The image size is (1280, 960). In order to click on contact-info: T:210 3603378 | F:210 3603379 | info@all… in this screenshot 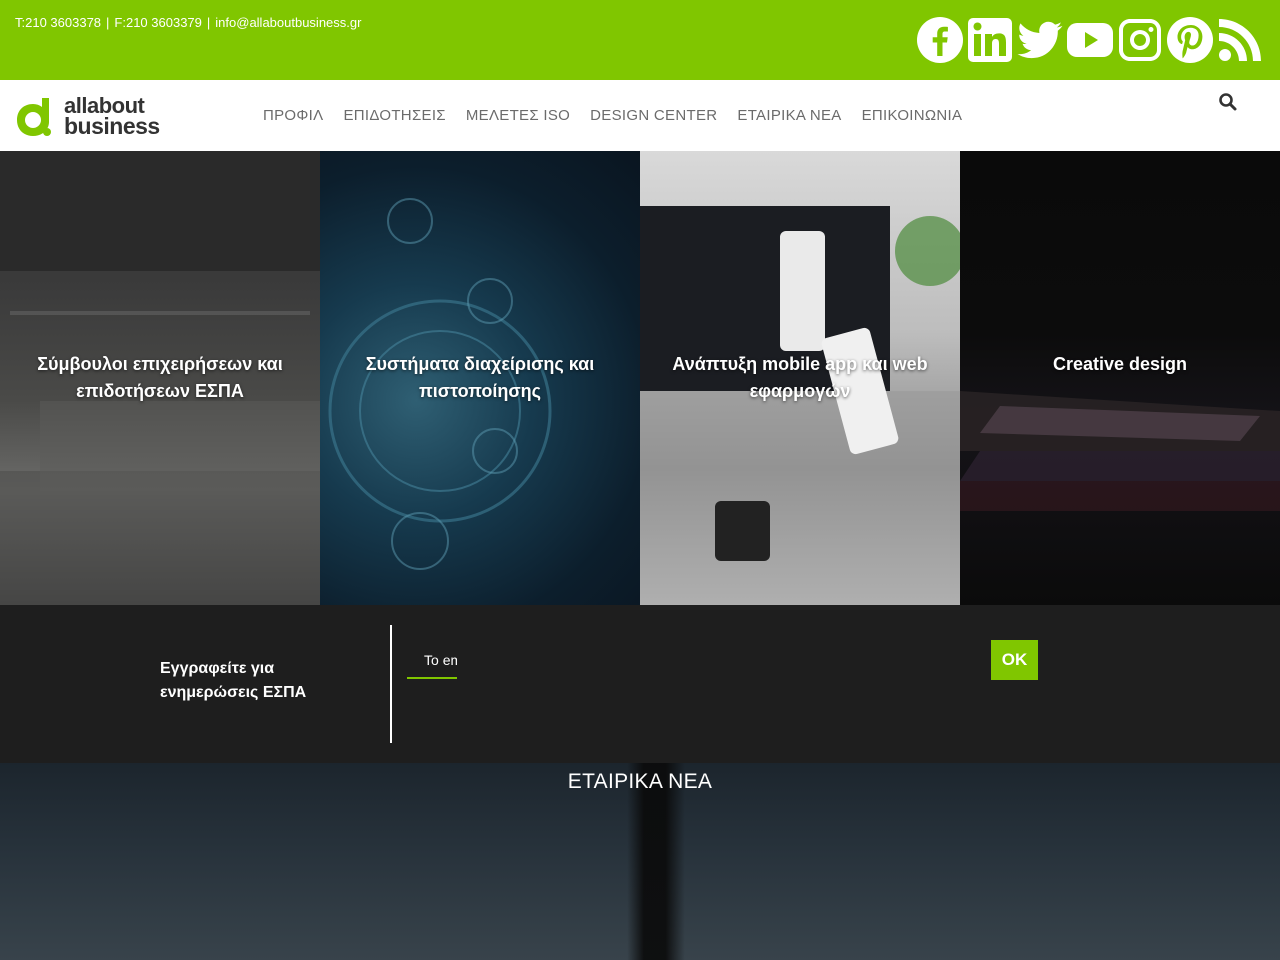, I will do `click(188, 22)`.